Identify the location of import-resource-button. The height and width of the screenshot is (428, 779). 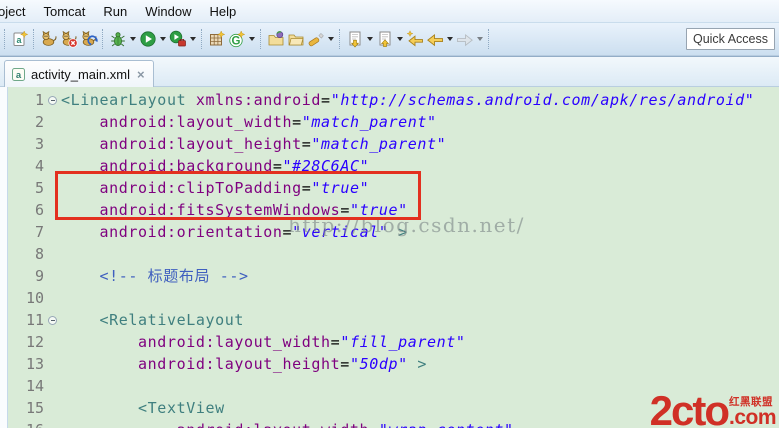
(276, 39).